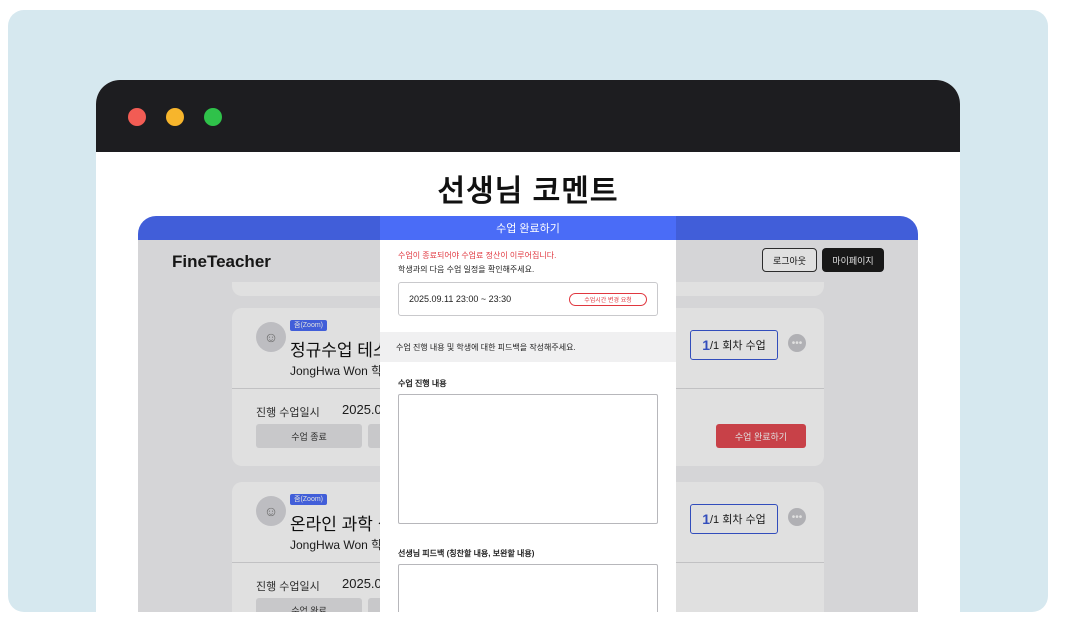 Image resolution: width=1077 pixels, height=639 pixels. I want to click on next-schedule-box: 2025.09.11 23:00 ~ 23:30 수업시간 변경 요청, so click(528, 299).